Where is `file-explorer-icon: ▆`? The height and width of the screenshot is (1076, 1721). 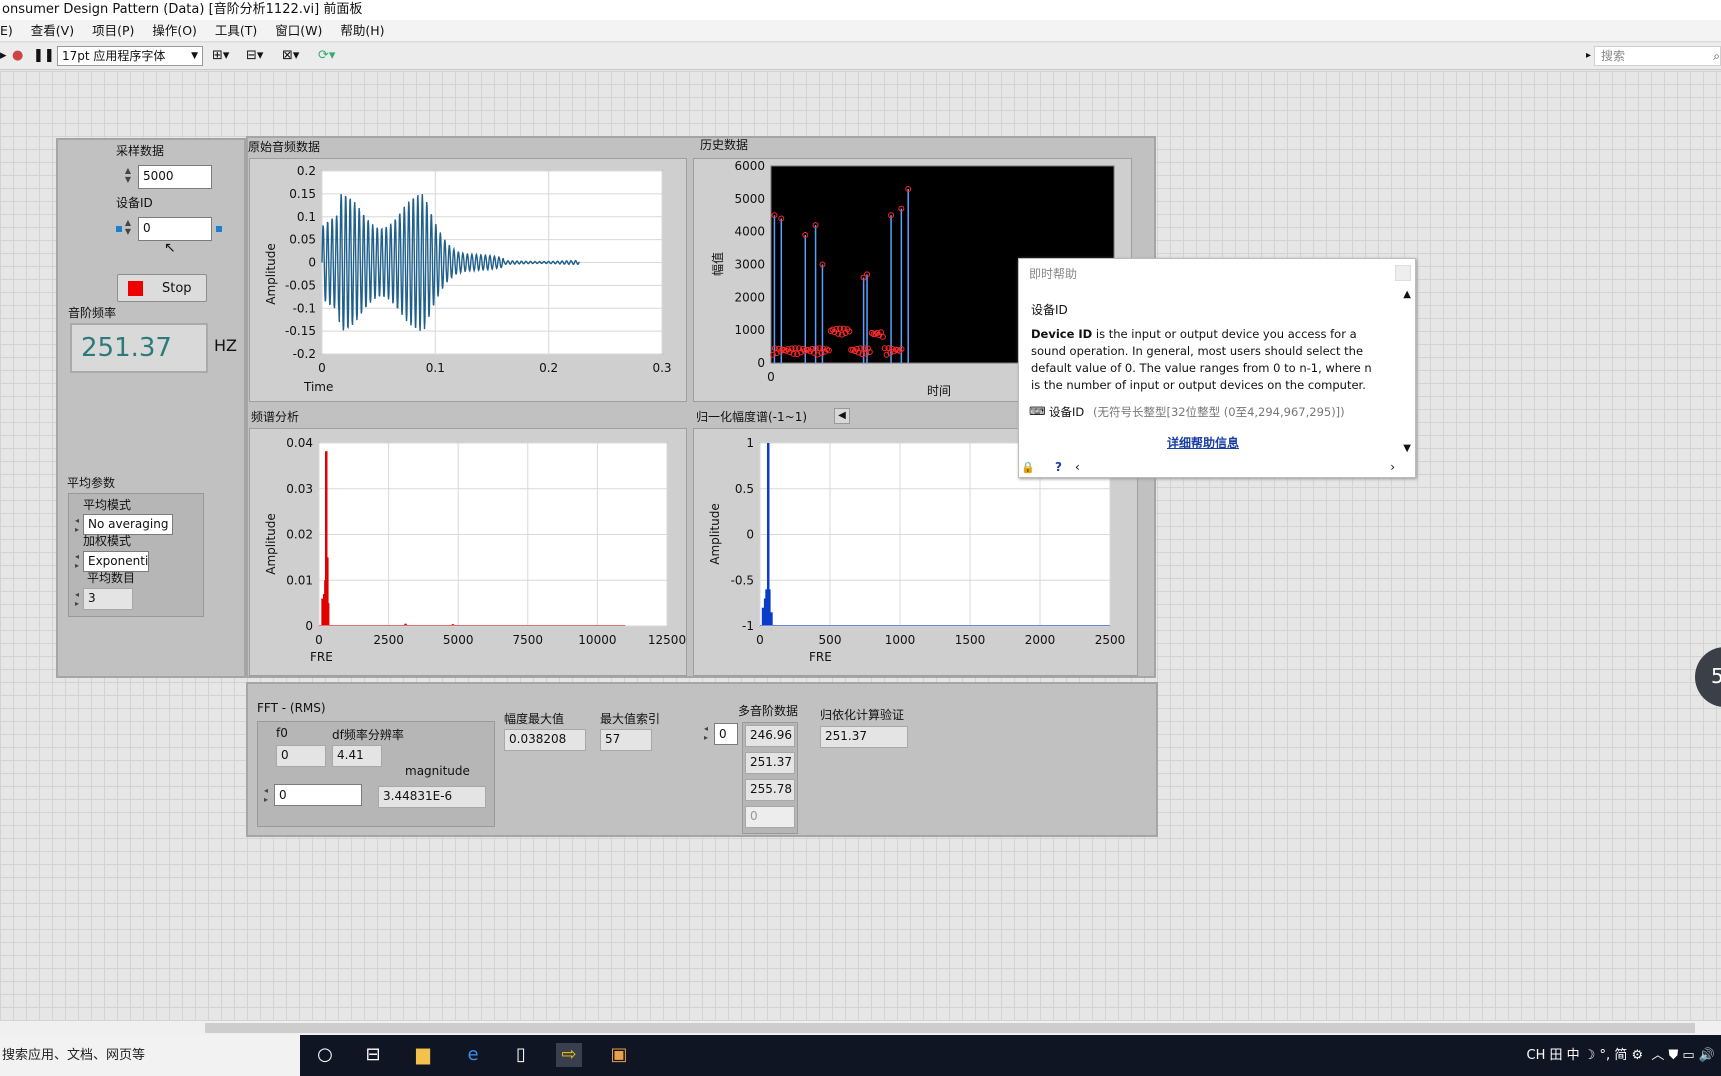
file-explorer-icon: ▆ is located at coordinates (423, 1055).